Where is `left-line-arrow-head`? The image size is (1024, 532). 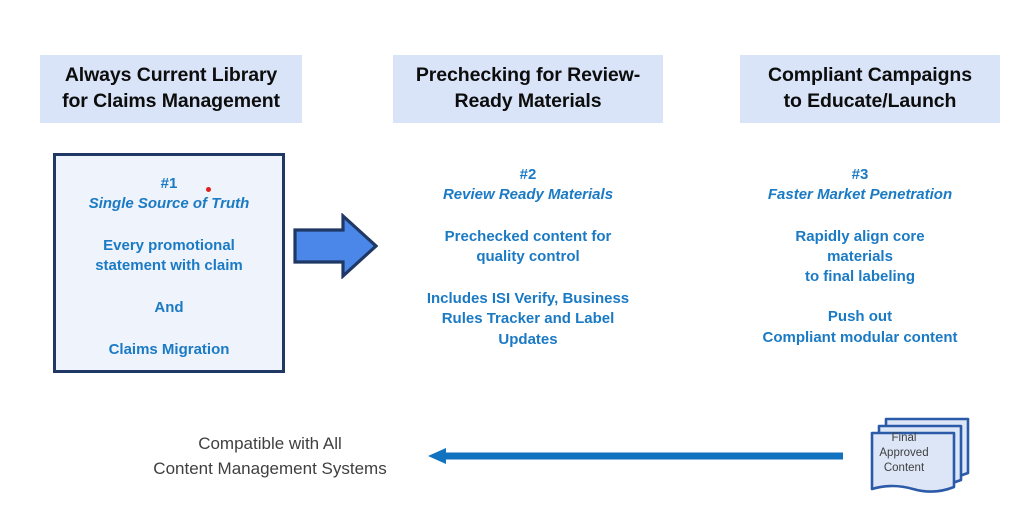
left-line-arrow-head is located at coordinates (437, 456).